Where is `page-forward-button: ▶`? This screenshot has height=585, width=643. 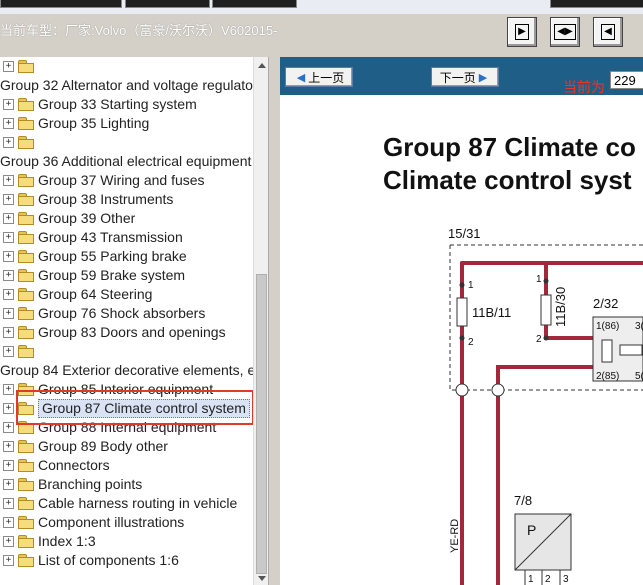
page-forward-button: ▶ is located at coordinates (522, 32).